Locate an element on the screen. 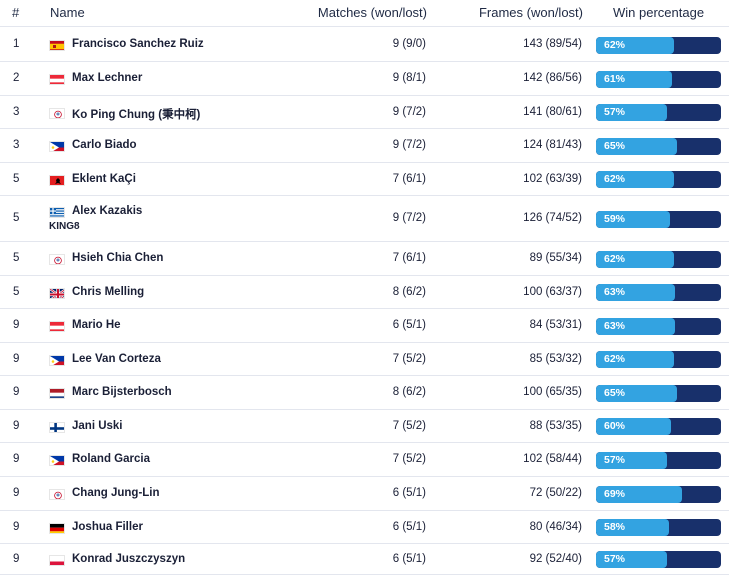 The height and width of the screenshot is (575, 729). philippines-flag is located at coordinates (57, 360).